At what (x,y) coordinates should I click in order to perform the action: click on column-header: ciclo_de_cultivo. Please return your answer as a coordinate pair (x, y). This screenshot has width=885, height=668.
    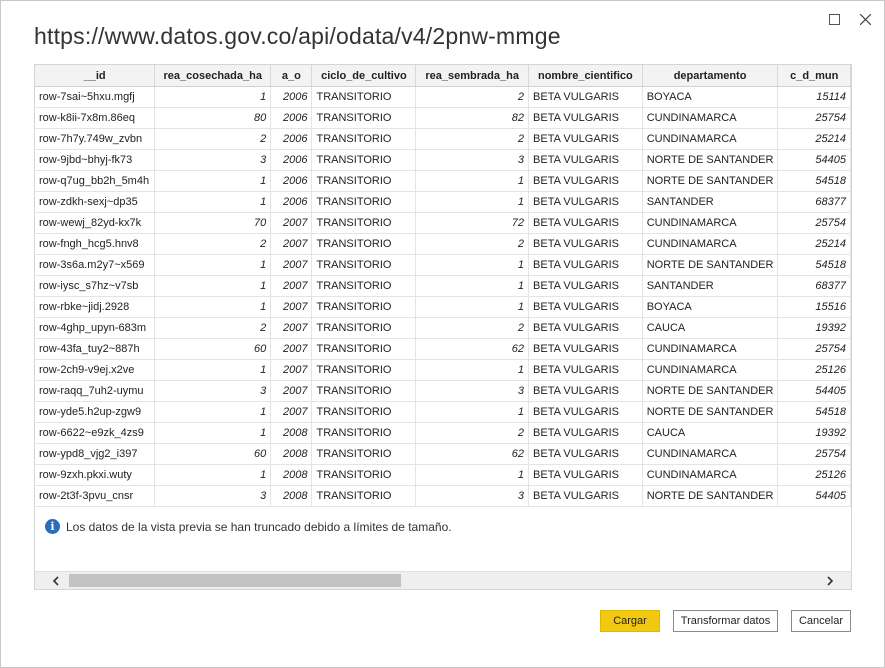
    Looking at the image, I should click on (364, 76).